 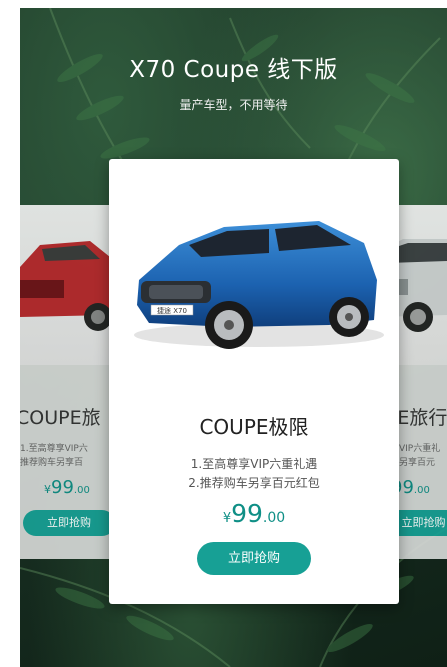 I want to click on left-card-title: COUPE旅, so click(x=60, y=418).